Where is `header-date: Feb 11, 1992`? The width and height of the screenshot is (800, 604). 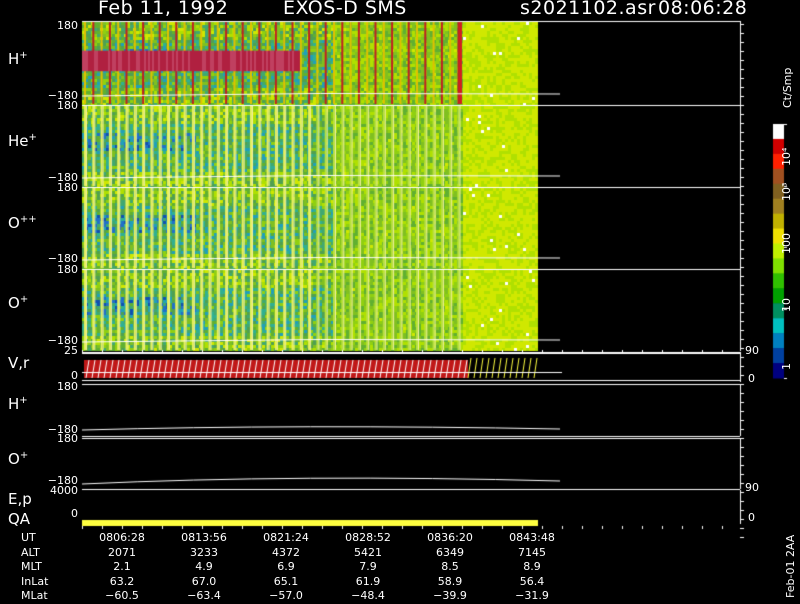 header-date: Feb 11, 1992 is located at coordinates (163, 9).